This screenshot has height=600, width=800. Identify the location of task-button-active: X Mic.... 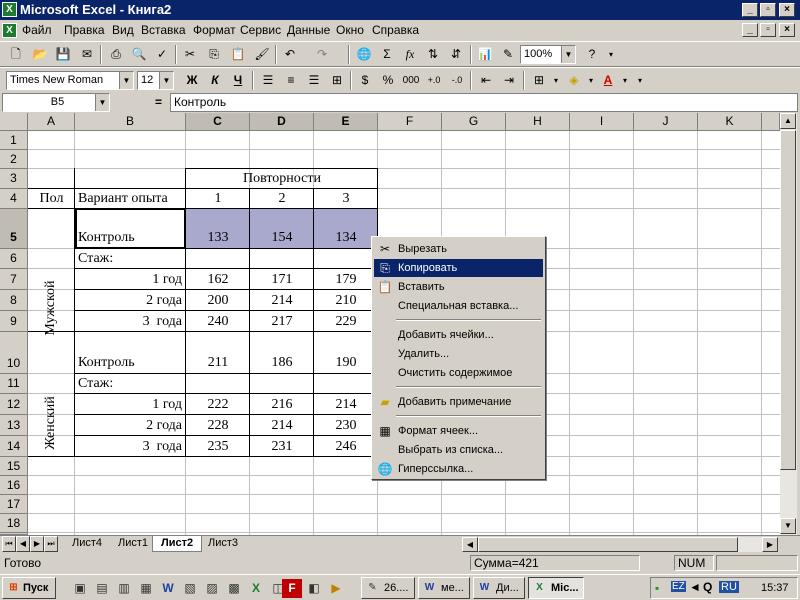
(556, 588).